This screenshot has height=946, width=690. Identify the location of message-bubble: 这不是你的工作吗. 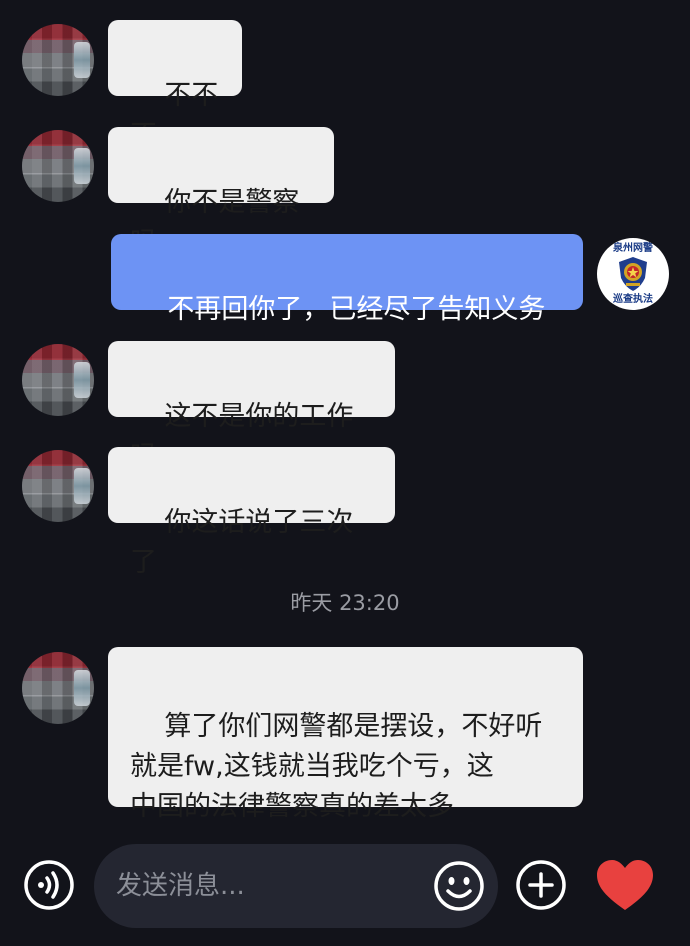
(251, 406).